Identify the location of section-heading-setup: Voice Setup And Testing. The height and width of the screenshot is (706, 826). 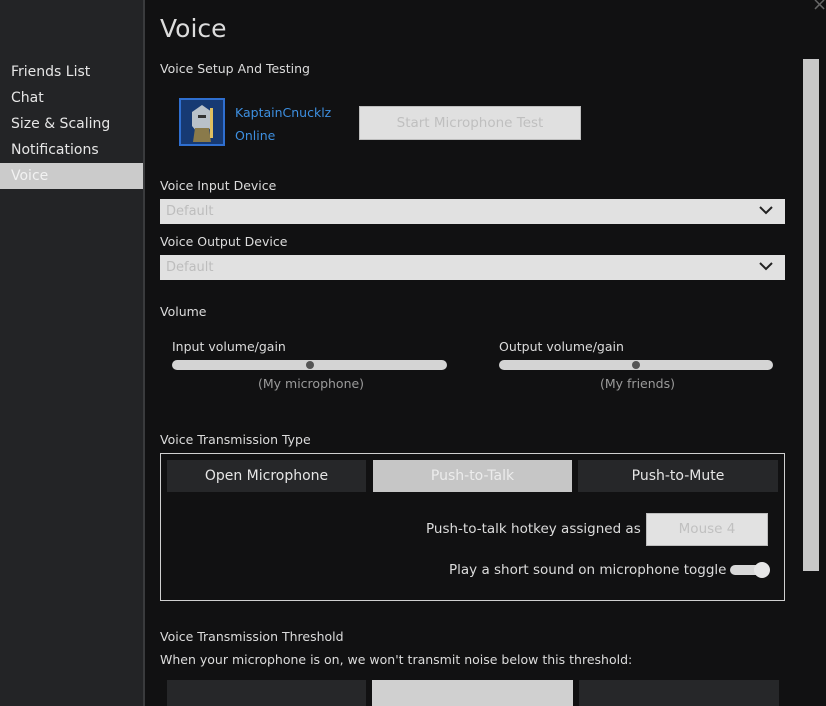
(235, 68).